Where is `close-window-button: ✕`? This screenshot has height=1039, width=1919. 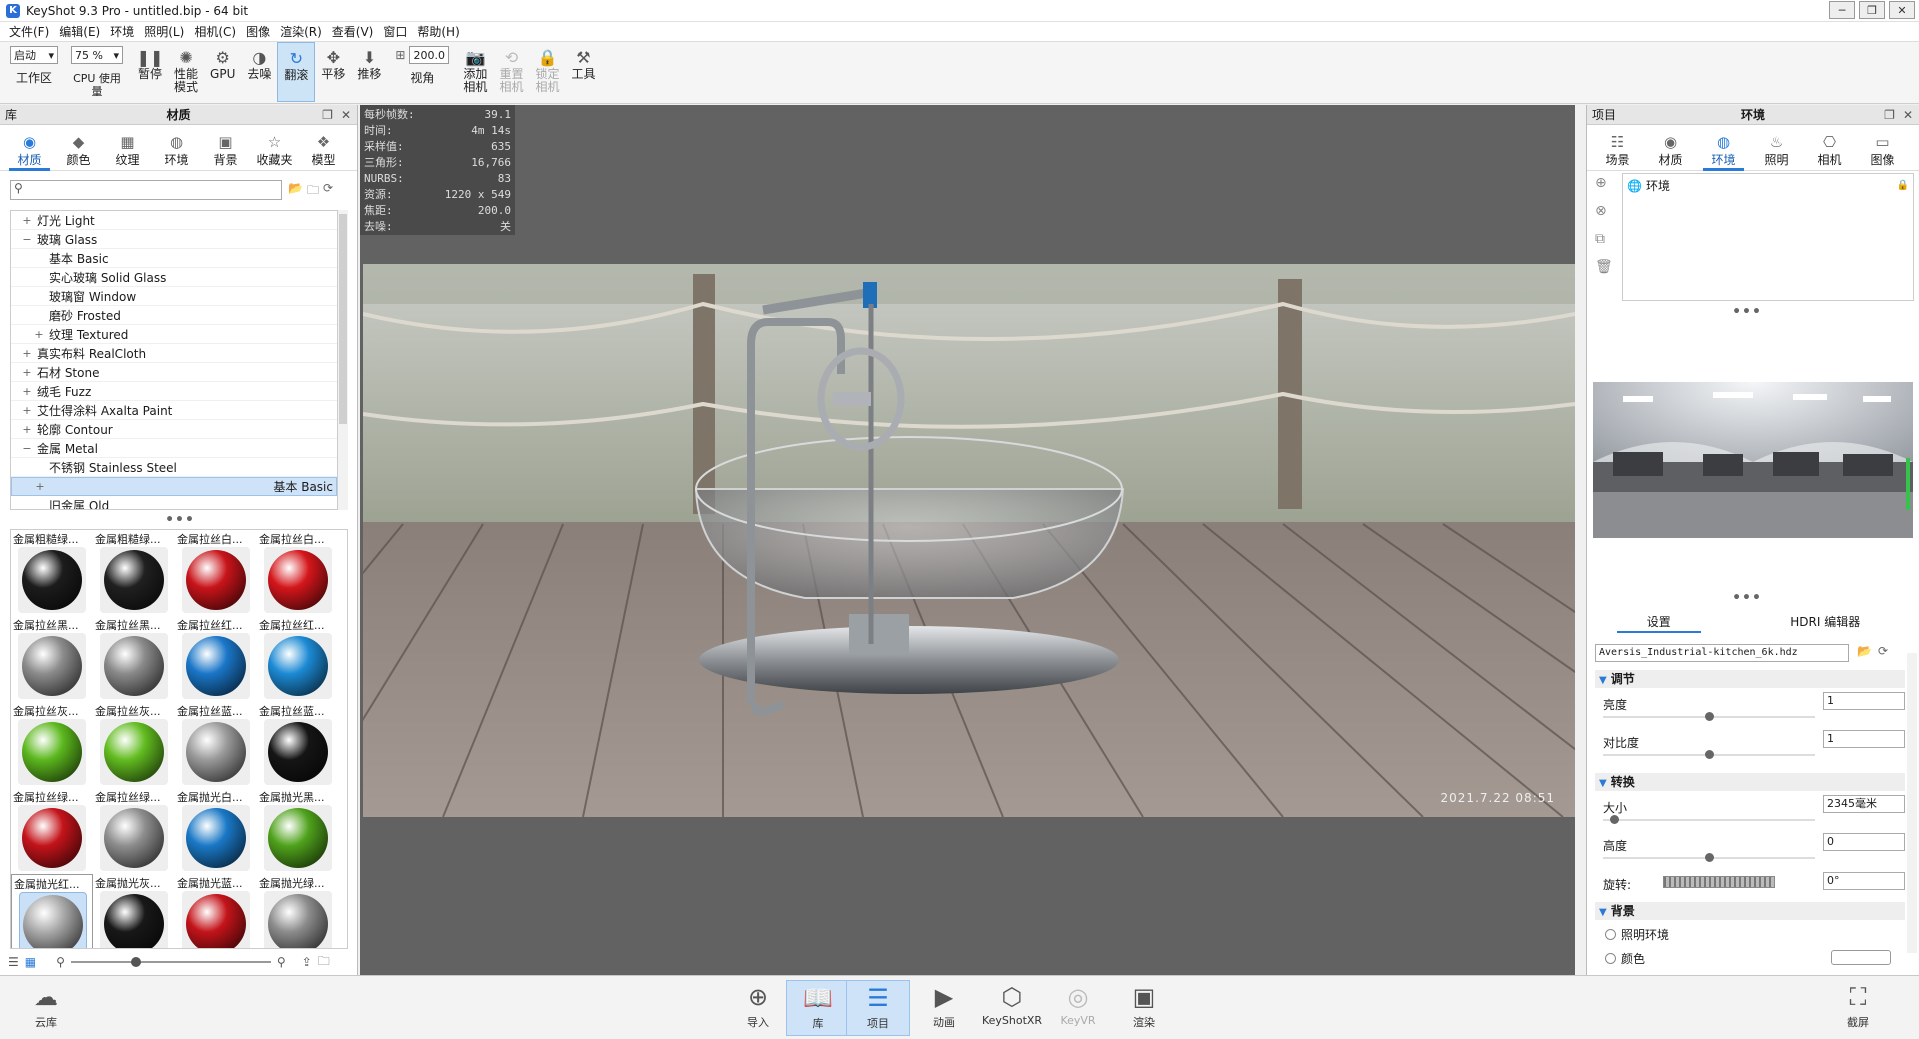
close-window-button: ✕ is located at coordinates (1902, 10).